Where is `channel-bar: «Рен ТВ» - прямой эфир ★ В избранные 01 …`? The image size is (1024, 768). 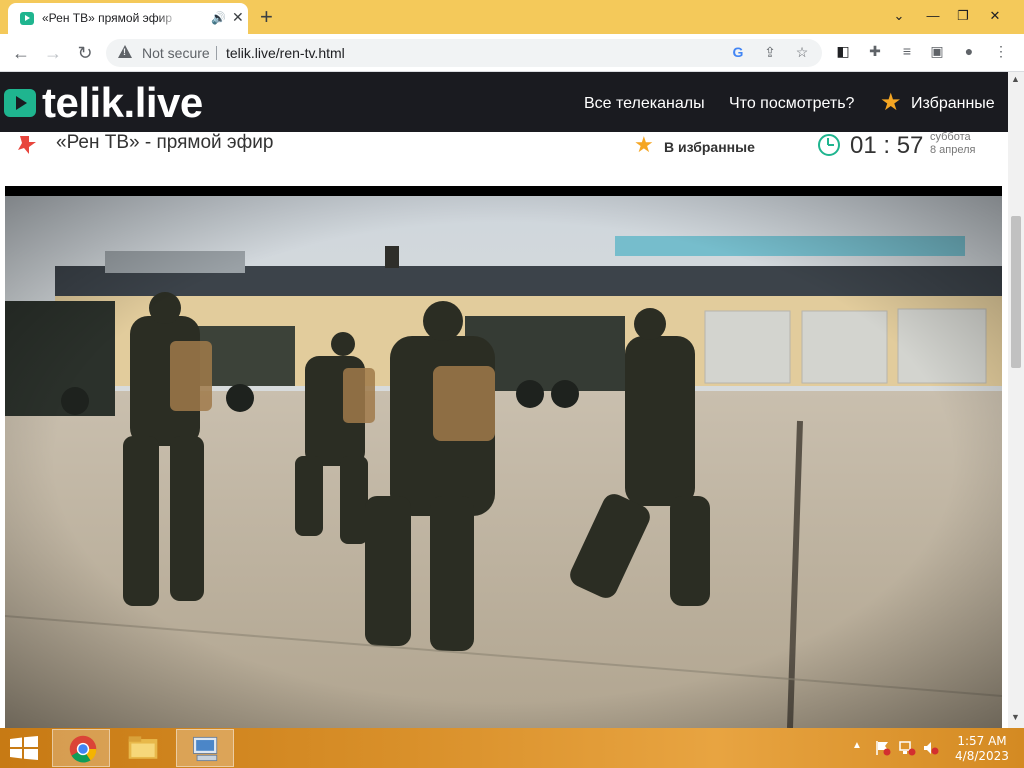
channel-bar: «Рен ТВ» - прямой эфир ★ В избранные 01 … is located at coordinates (504, 157).